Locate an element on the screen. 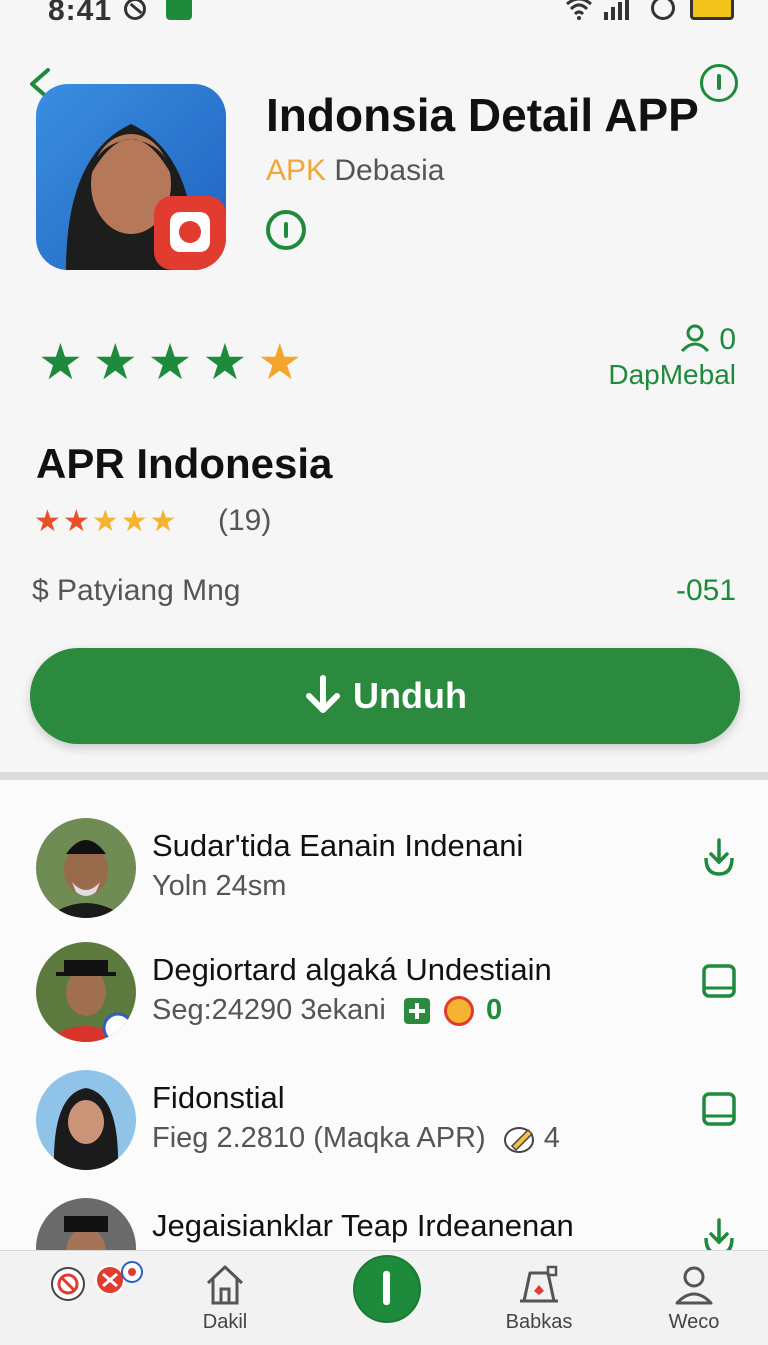 This screenshot has height=1345, width=768. download-label: Unduh is located at coordinates (410, 695).